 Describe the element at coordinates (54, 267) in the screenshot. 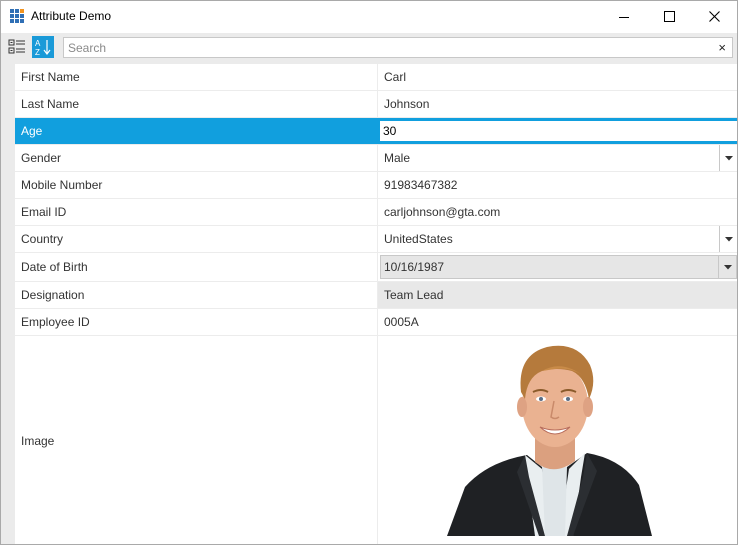

I see `property-name: Date of Birth` at that location.